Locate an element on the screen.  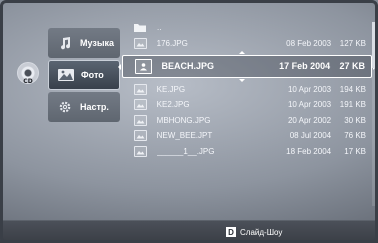
file-name: KE2.JPG is located at coordinates (173, 105).